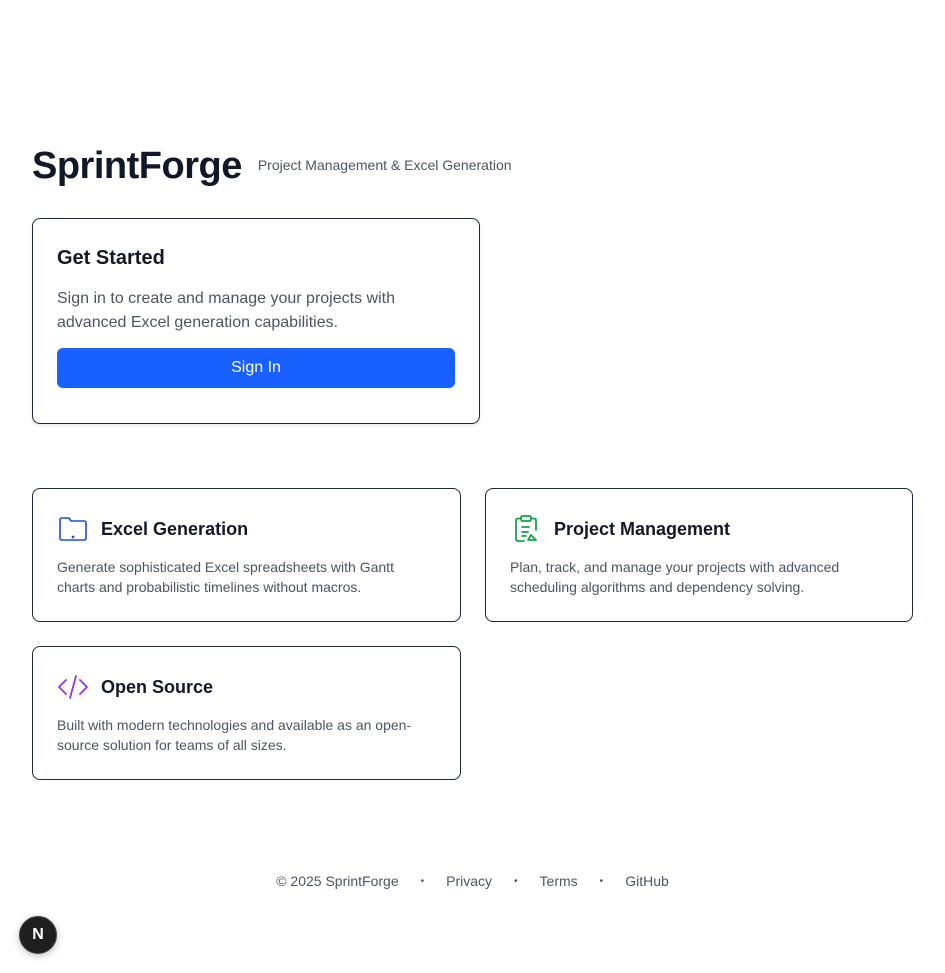 This screenshot has height=973, width=945. What do you see at coordinates (642, 528) in the screenshot?
I see `feature-title: Project Management` at bounding box center [642, 528].